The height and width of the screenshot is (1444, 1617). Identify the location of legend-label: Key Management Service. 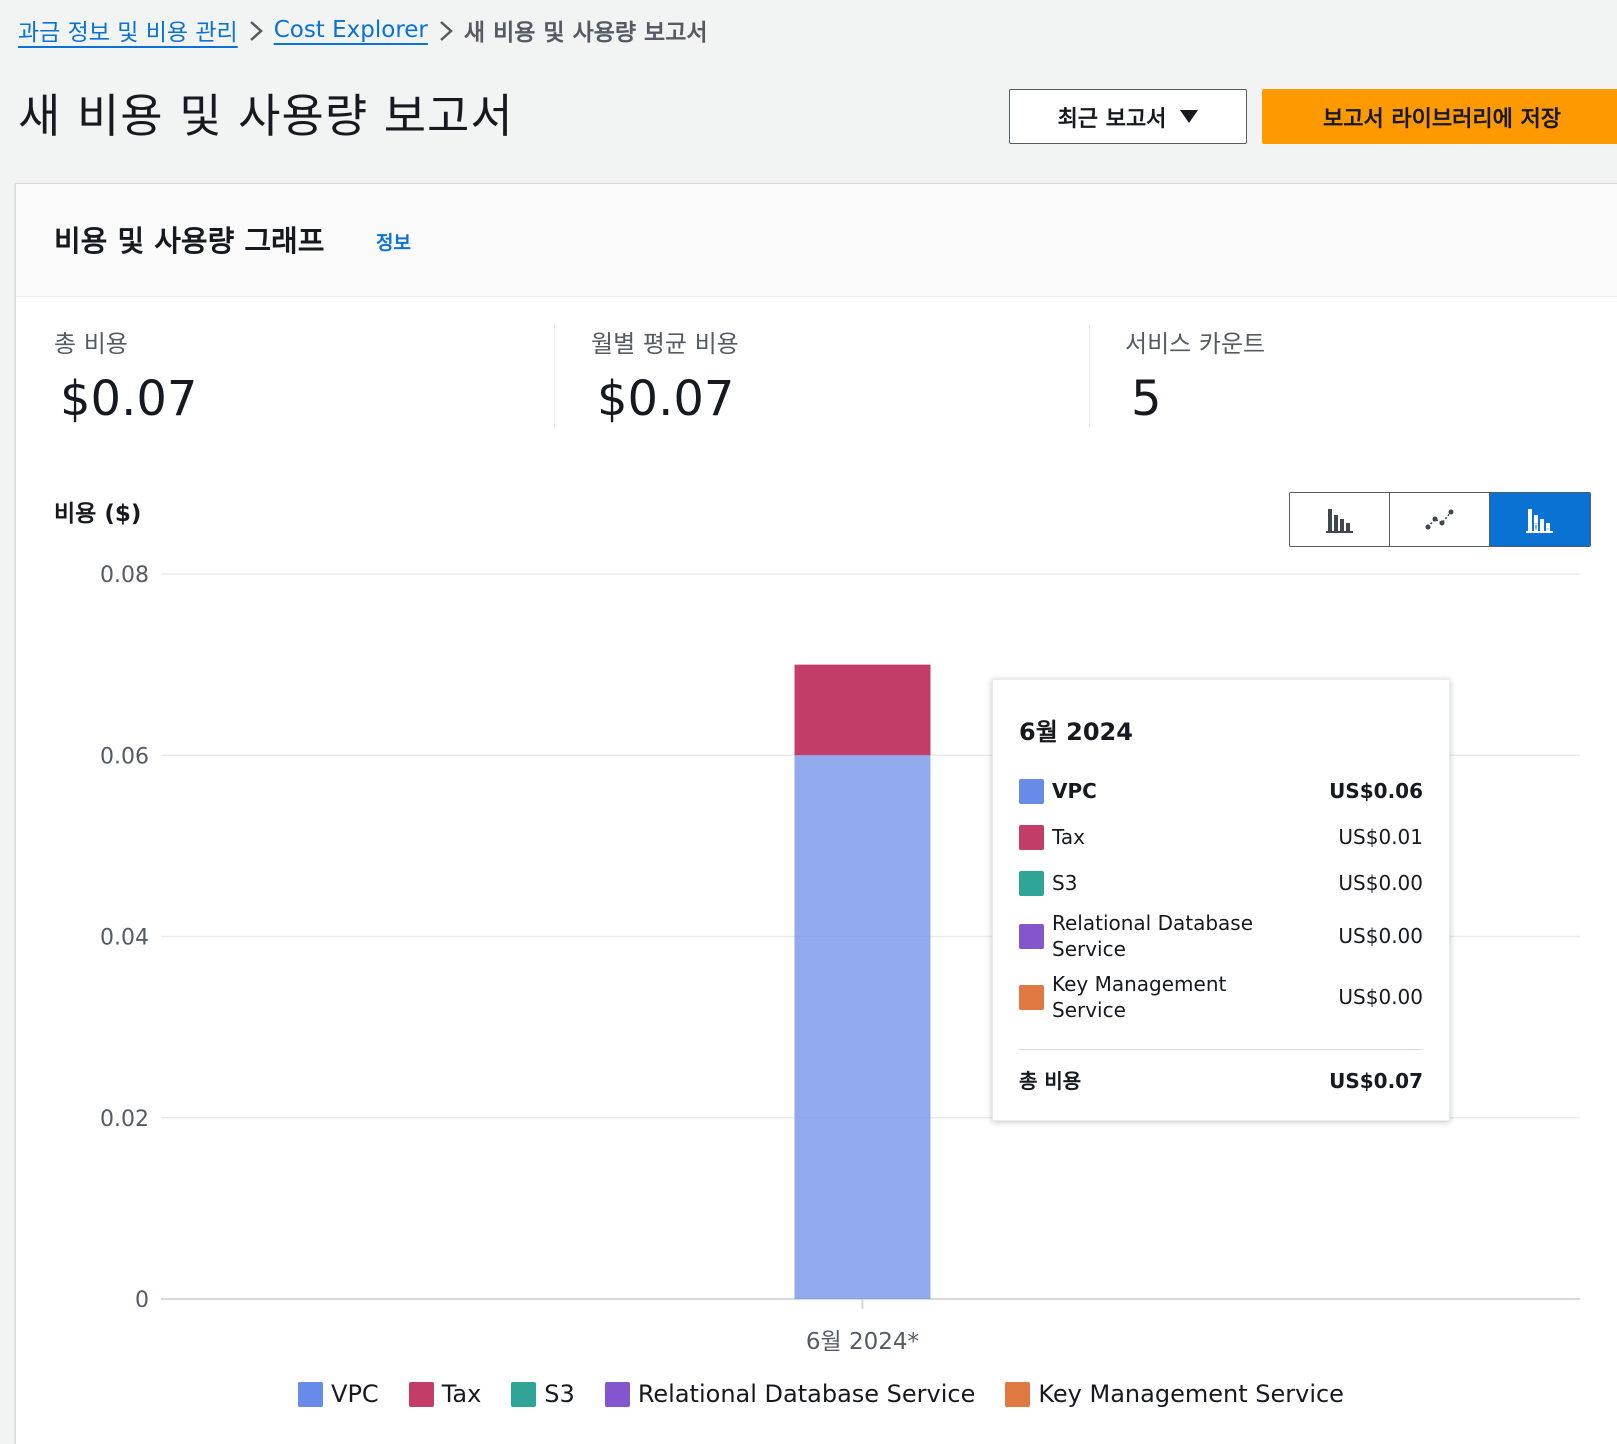
(1191, 1394).